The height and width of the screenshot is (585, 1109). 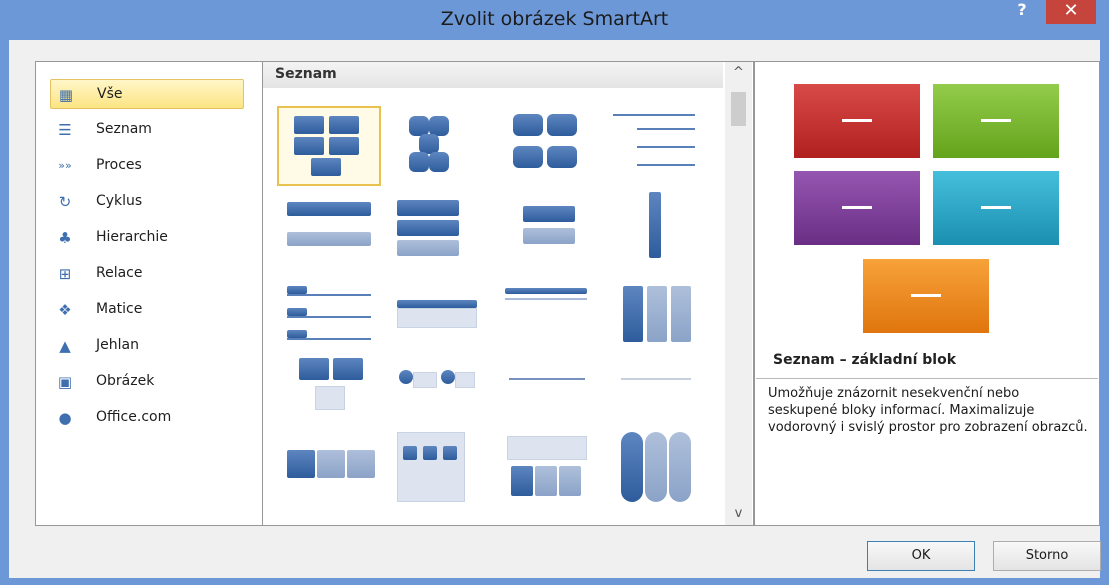 What do you see at coordinates (65, 274) in the screenshot?
I see `relationship-icon: ⊞` at bounding box center [65, 274].